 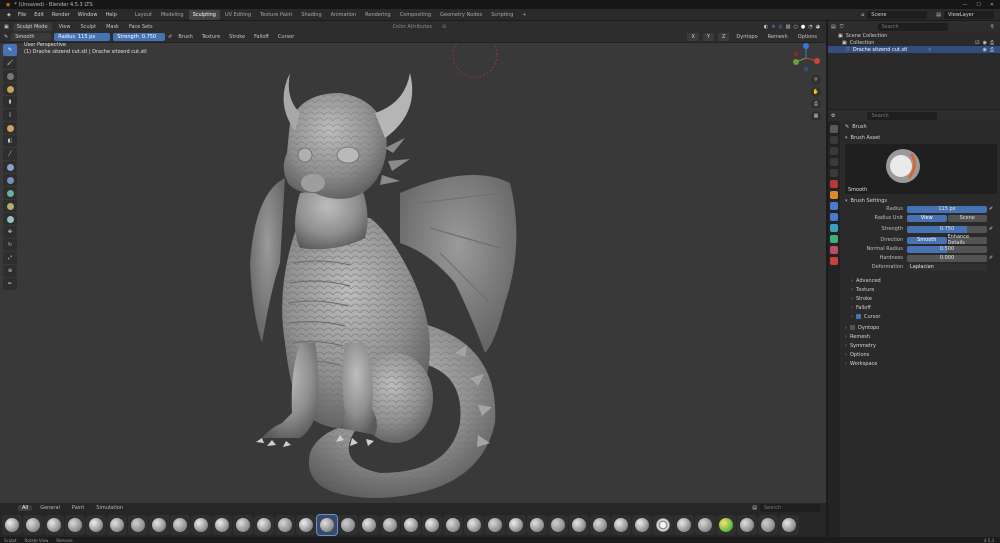 What do you see at coordinates (834, 162) in the screenshot?
I see `view-layer-tab-icon` at bounding box center [834, 162].